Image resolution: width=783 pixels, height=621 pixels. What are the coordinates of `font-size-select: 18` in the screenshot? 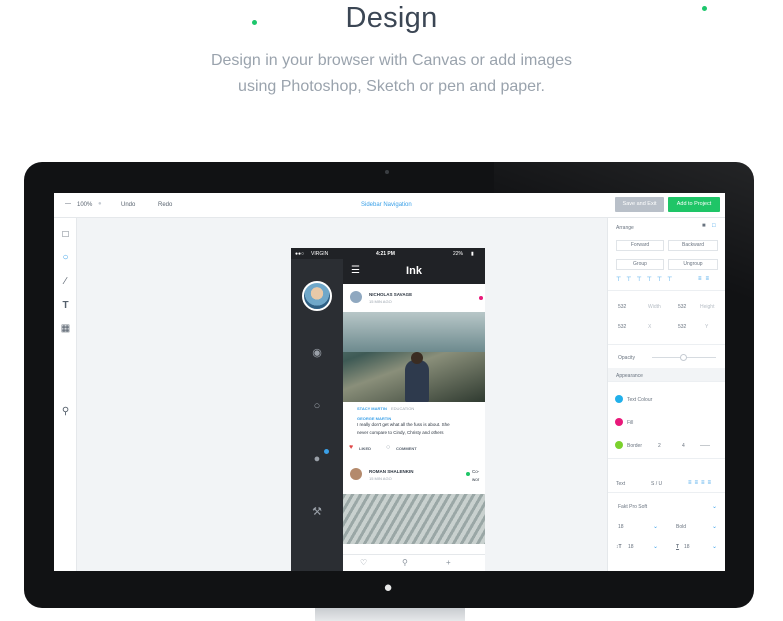 It's located at (621, 527).